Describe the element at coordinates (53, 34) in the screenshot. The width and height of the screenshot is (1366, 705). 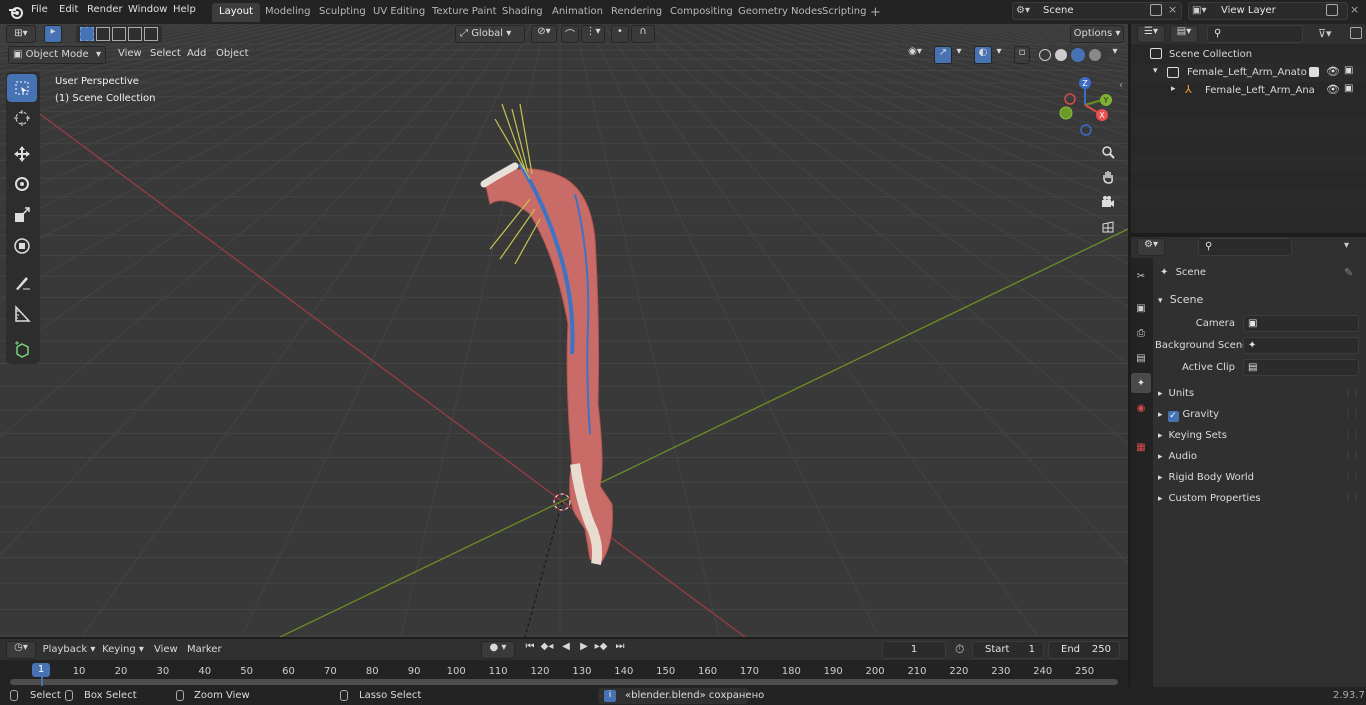
I see `select-tool-icon: ▸` at that location.